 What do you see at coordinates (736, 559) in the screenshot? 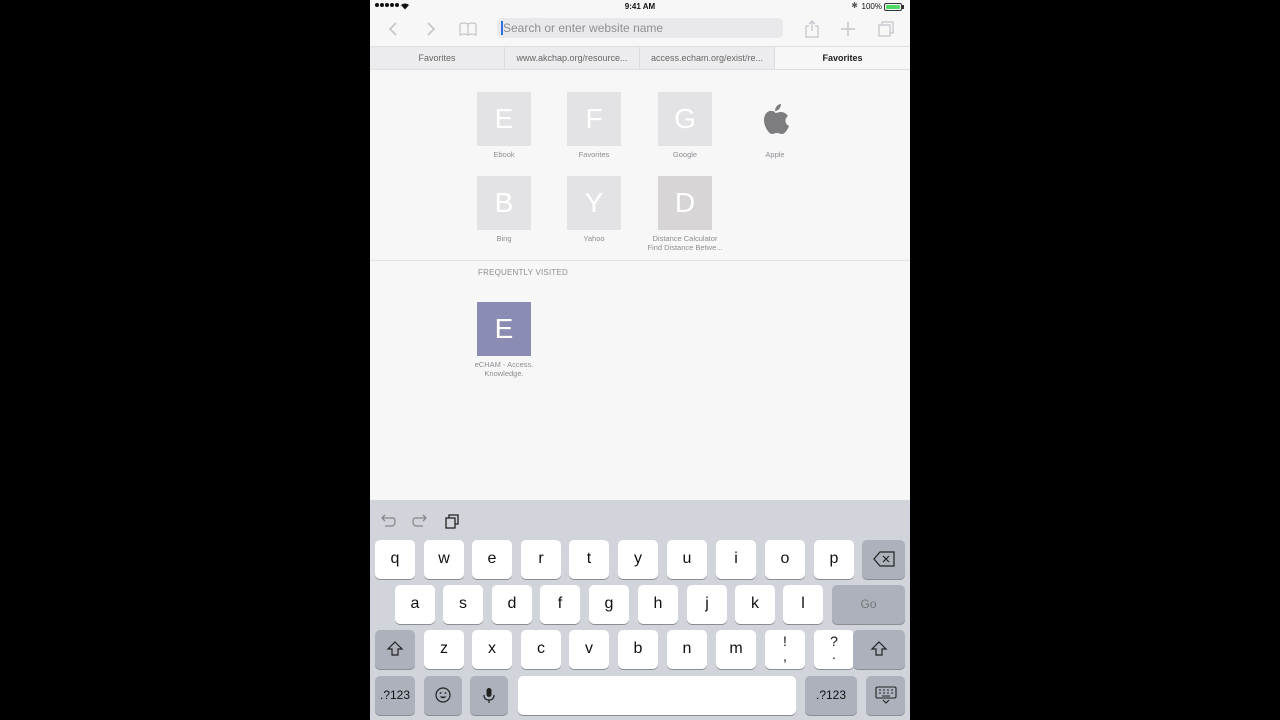
I see `key-i: i` at bounding box center [736, 559].